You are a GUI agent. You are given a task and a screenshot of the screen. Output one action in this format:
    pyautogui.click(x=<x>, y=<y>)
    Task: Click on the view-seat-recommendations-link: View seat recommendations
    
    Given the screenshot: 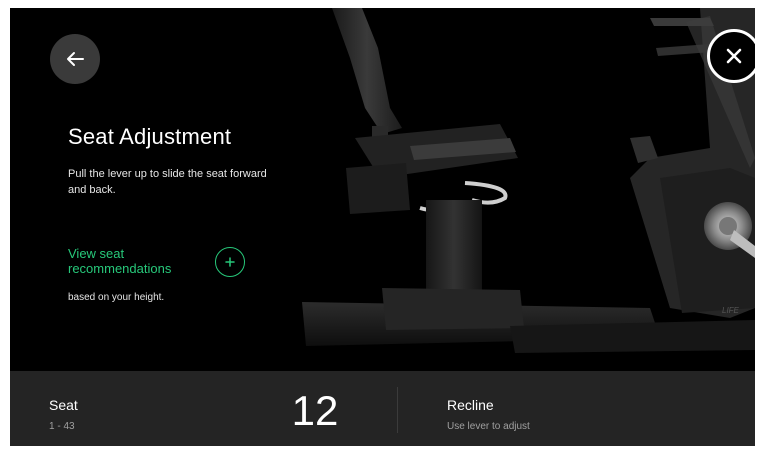 What is the action you would take?
    pyautogui.click(x=138, y=261)
    